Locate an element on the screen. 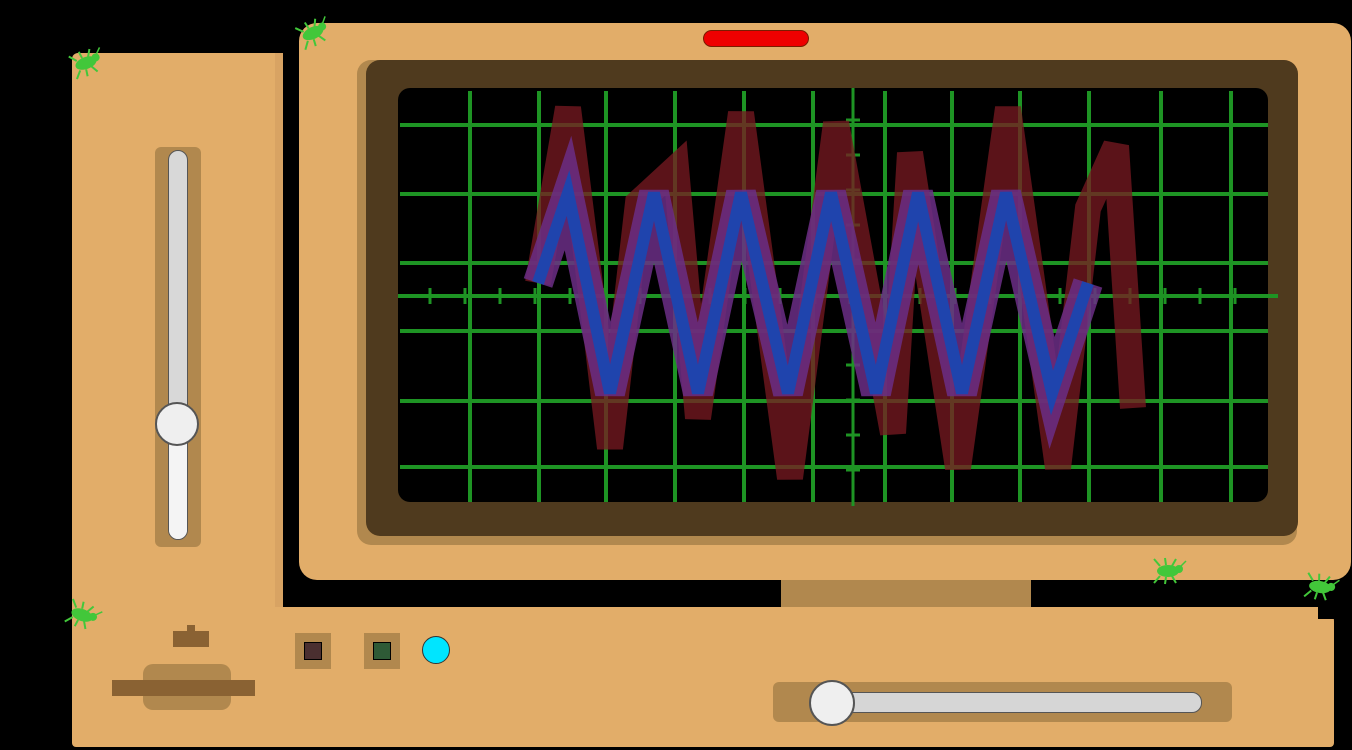 The image size is (1352, 750). vertical-slider-knob is located at coordinates (177, 424).